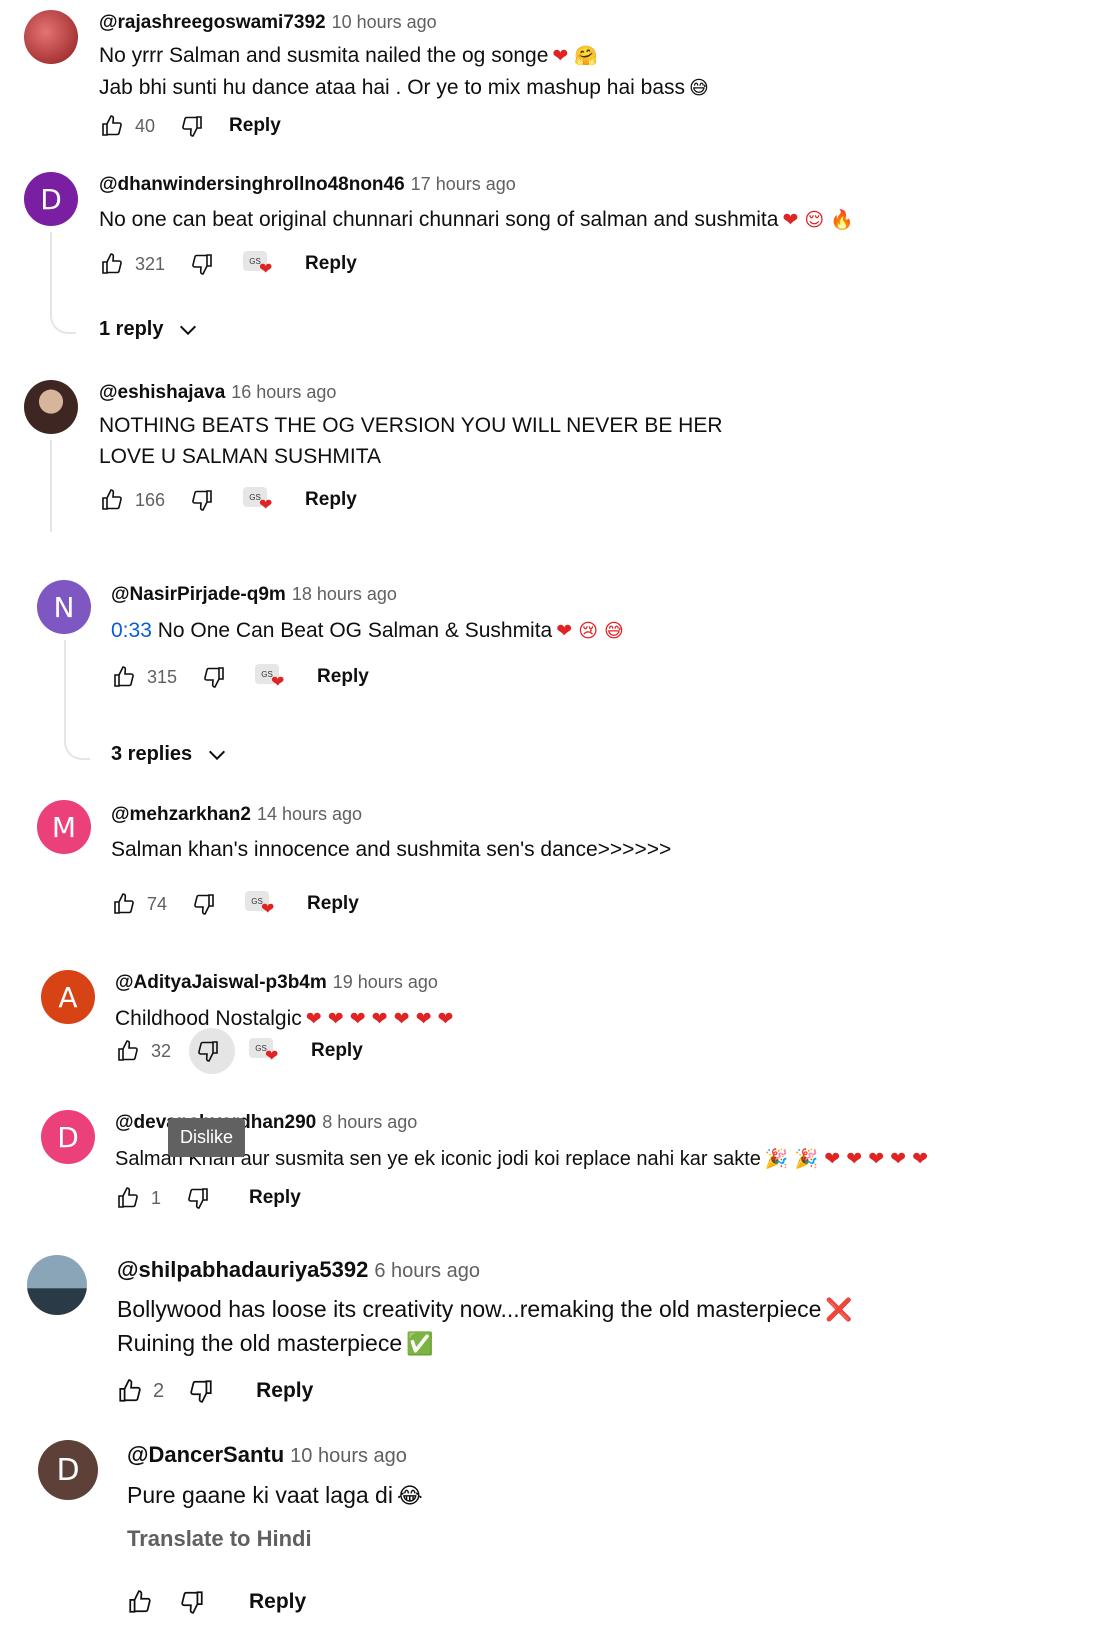  What do you see at coordinates (159, 1390) in the screenshot?
I see `like-count: 2` at bounding box center [159, 1390].